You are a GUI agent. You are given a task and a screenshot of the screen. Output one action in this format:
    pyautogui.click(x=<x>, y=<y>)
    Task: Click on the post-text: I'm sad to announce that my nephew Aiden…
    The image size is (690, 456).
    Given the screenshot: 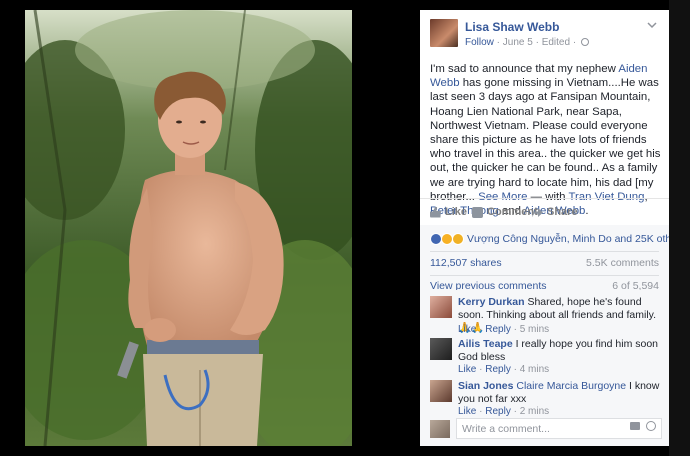 What is the action you would take?
    pyautogui.click(x=546, y=140)
    